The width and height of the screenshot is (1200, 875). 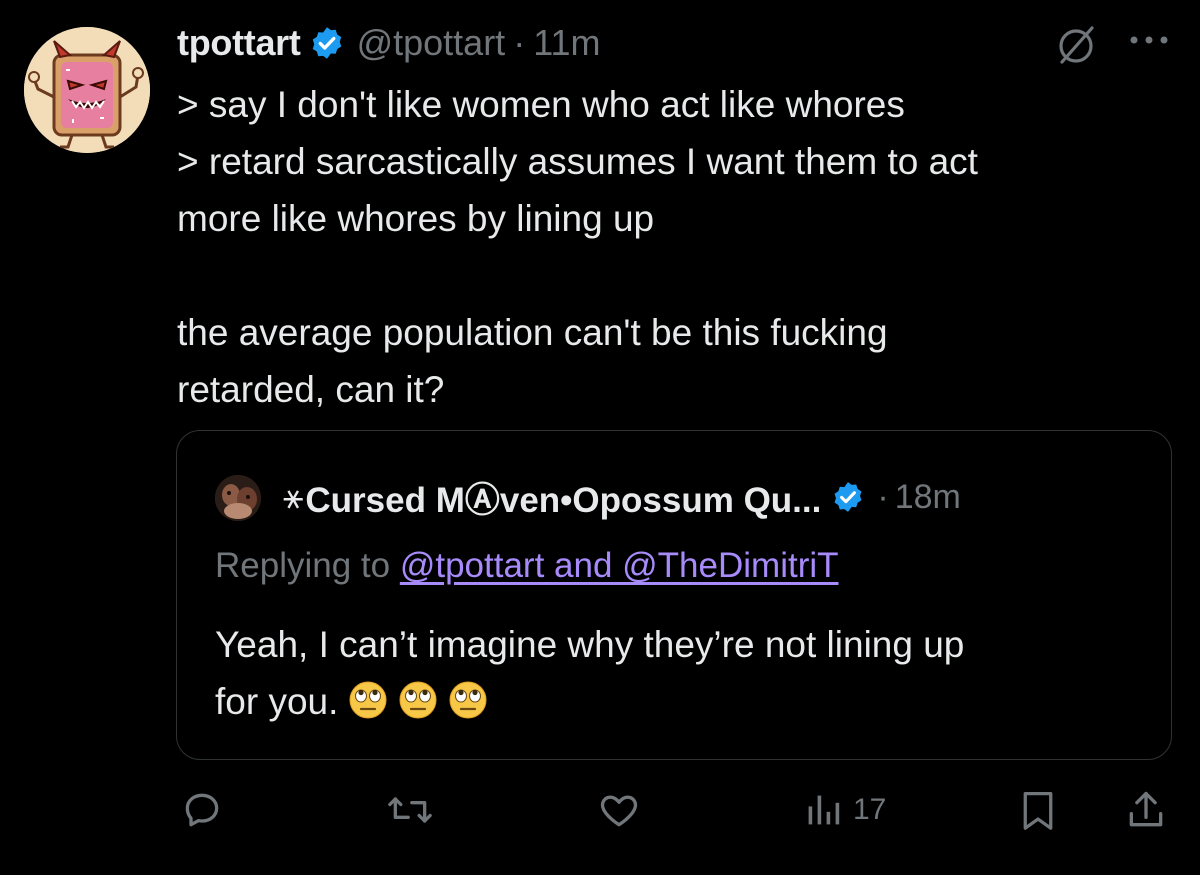 I want to click on author-avatar, so click(x=87, y=90).